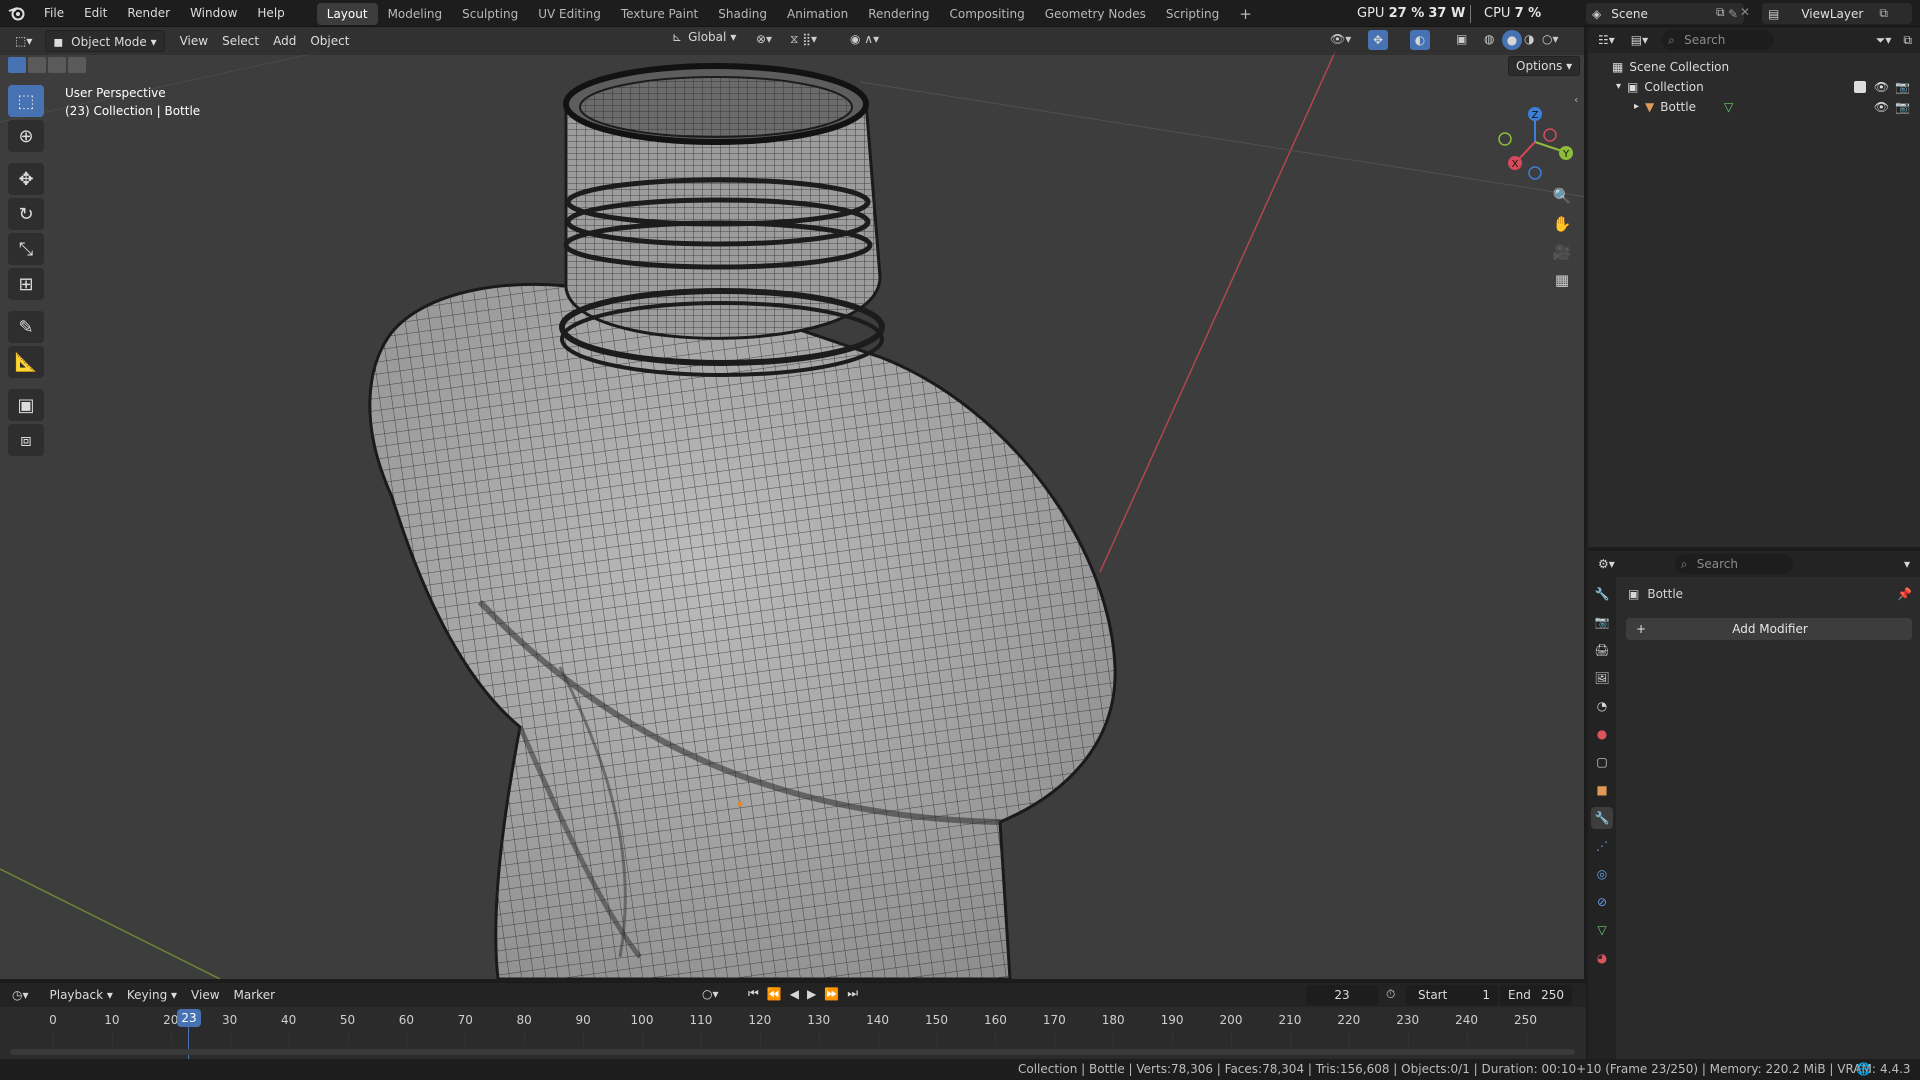 This screenshot has height=1080, width=1920. Describe the element at coordinates (817, 14) in the screenshot. I see `tab-animation: Animation` at that location.